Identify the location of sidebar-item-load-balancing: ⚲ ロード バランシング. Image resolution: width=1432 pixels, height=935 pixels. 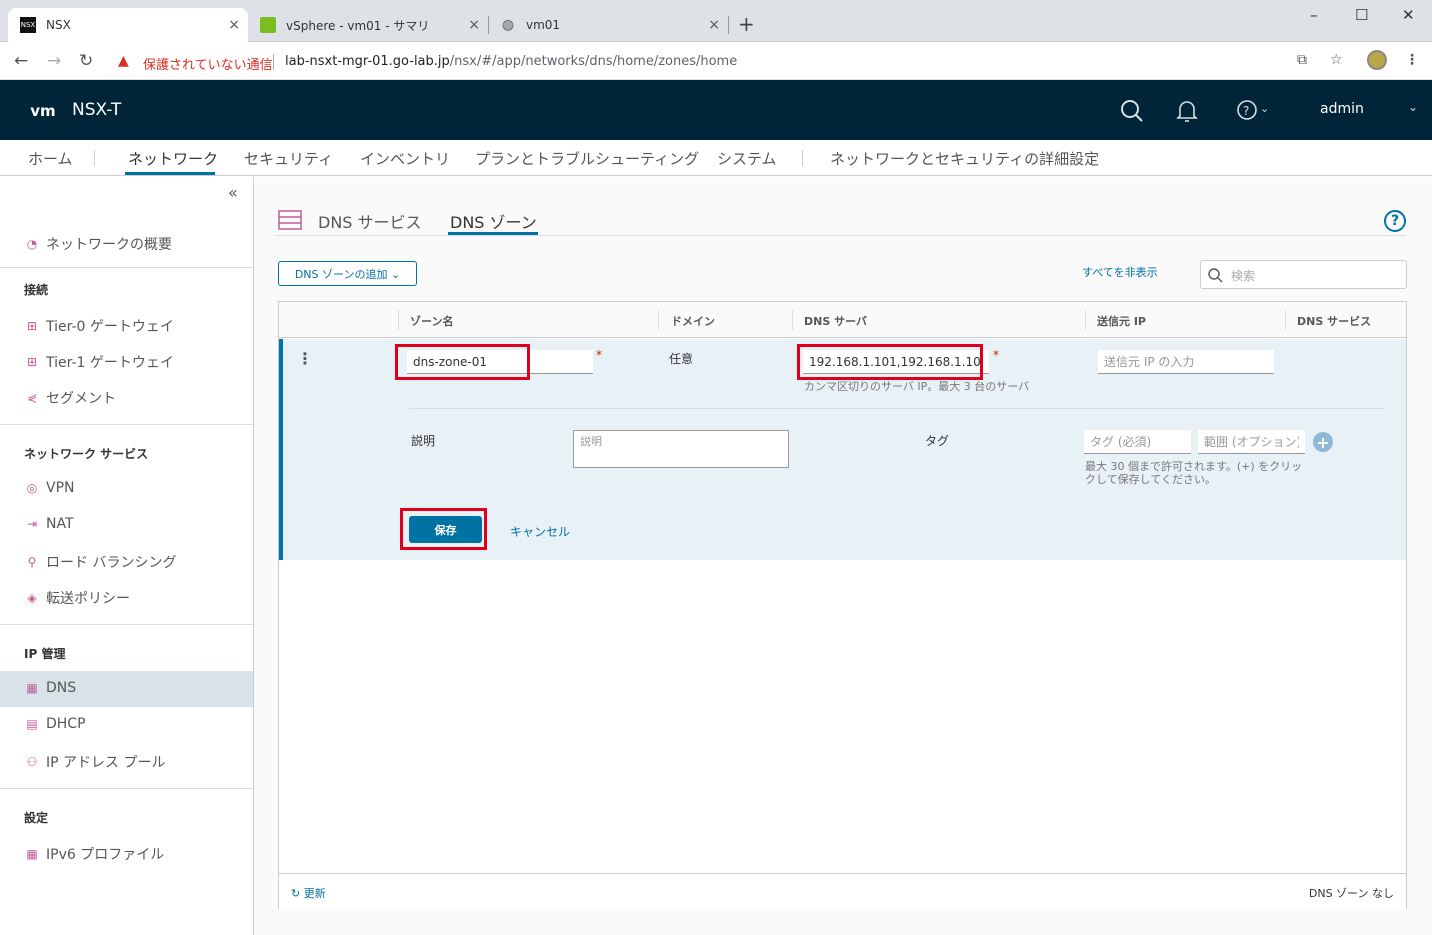
(100, 562).